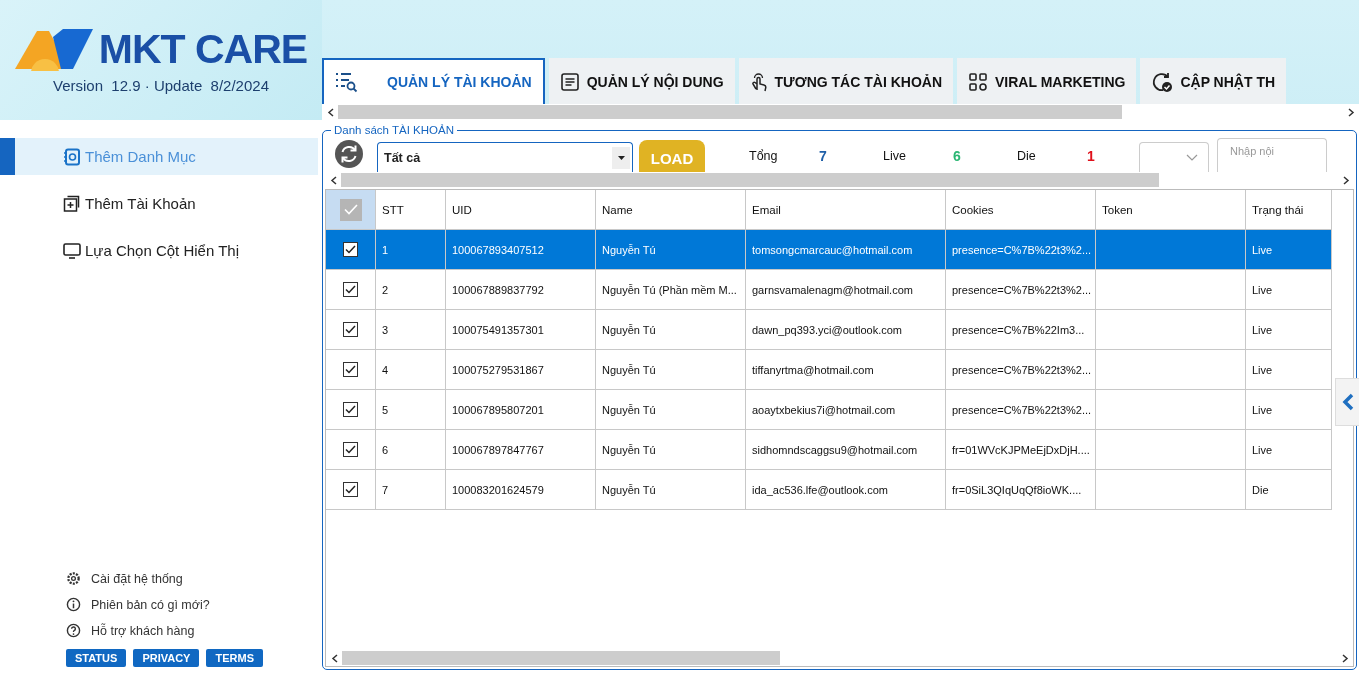 This screenshot has width=1359, height=673. I want to click on help-icon, so click(73, 630).